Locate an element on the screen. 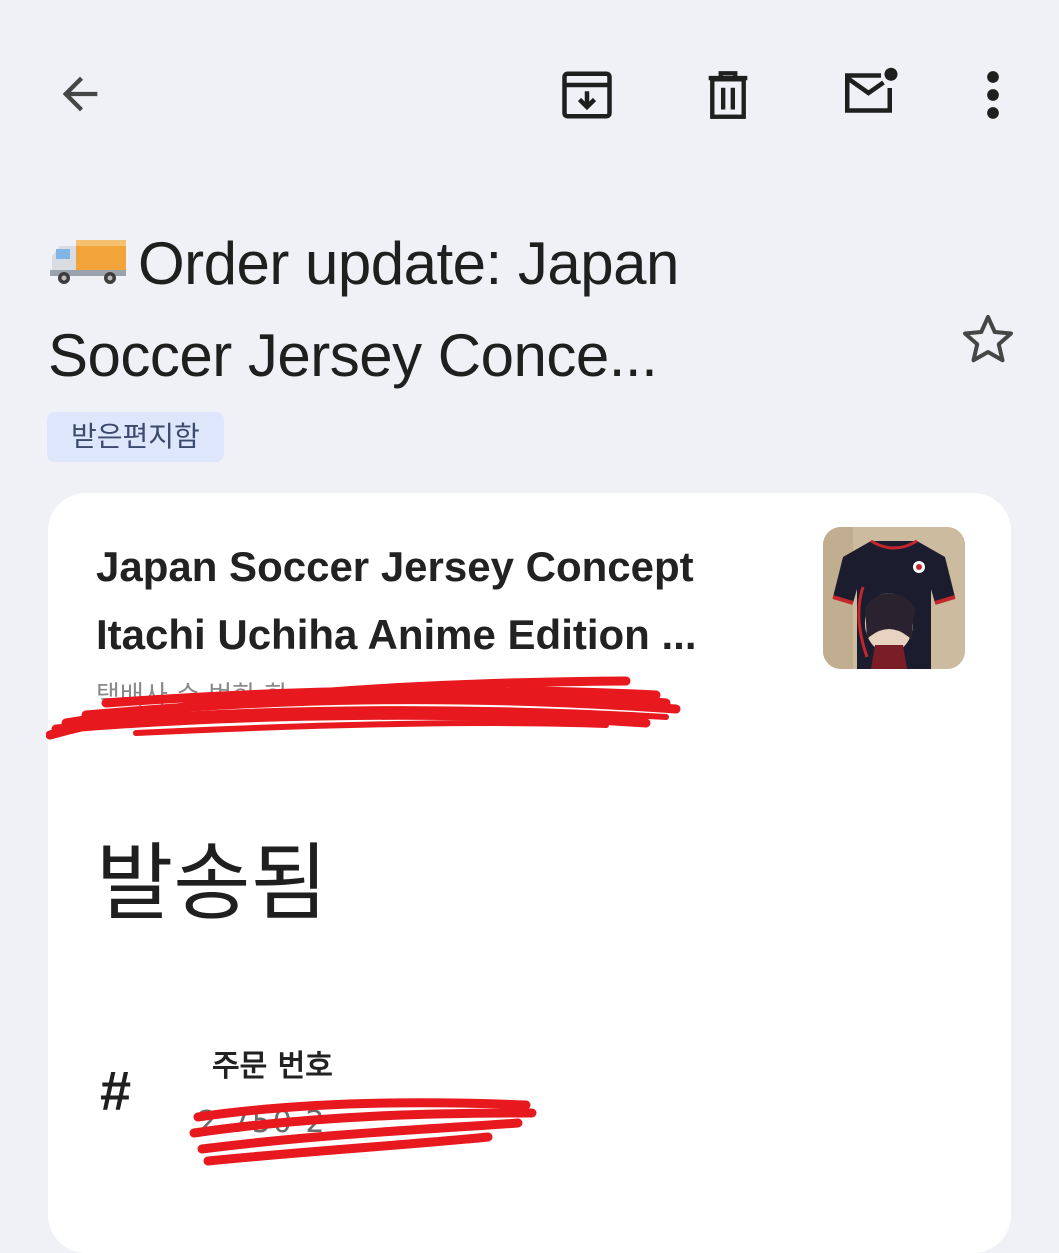 This screenshot has height=1253, width=1059. mark-unread-icon is located at coordinates (871, 93).